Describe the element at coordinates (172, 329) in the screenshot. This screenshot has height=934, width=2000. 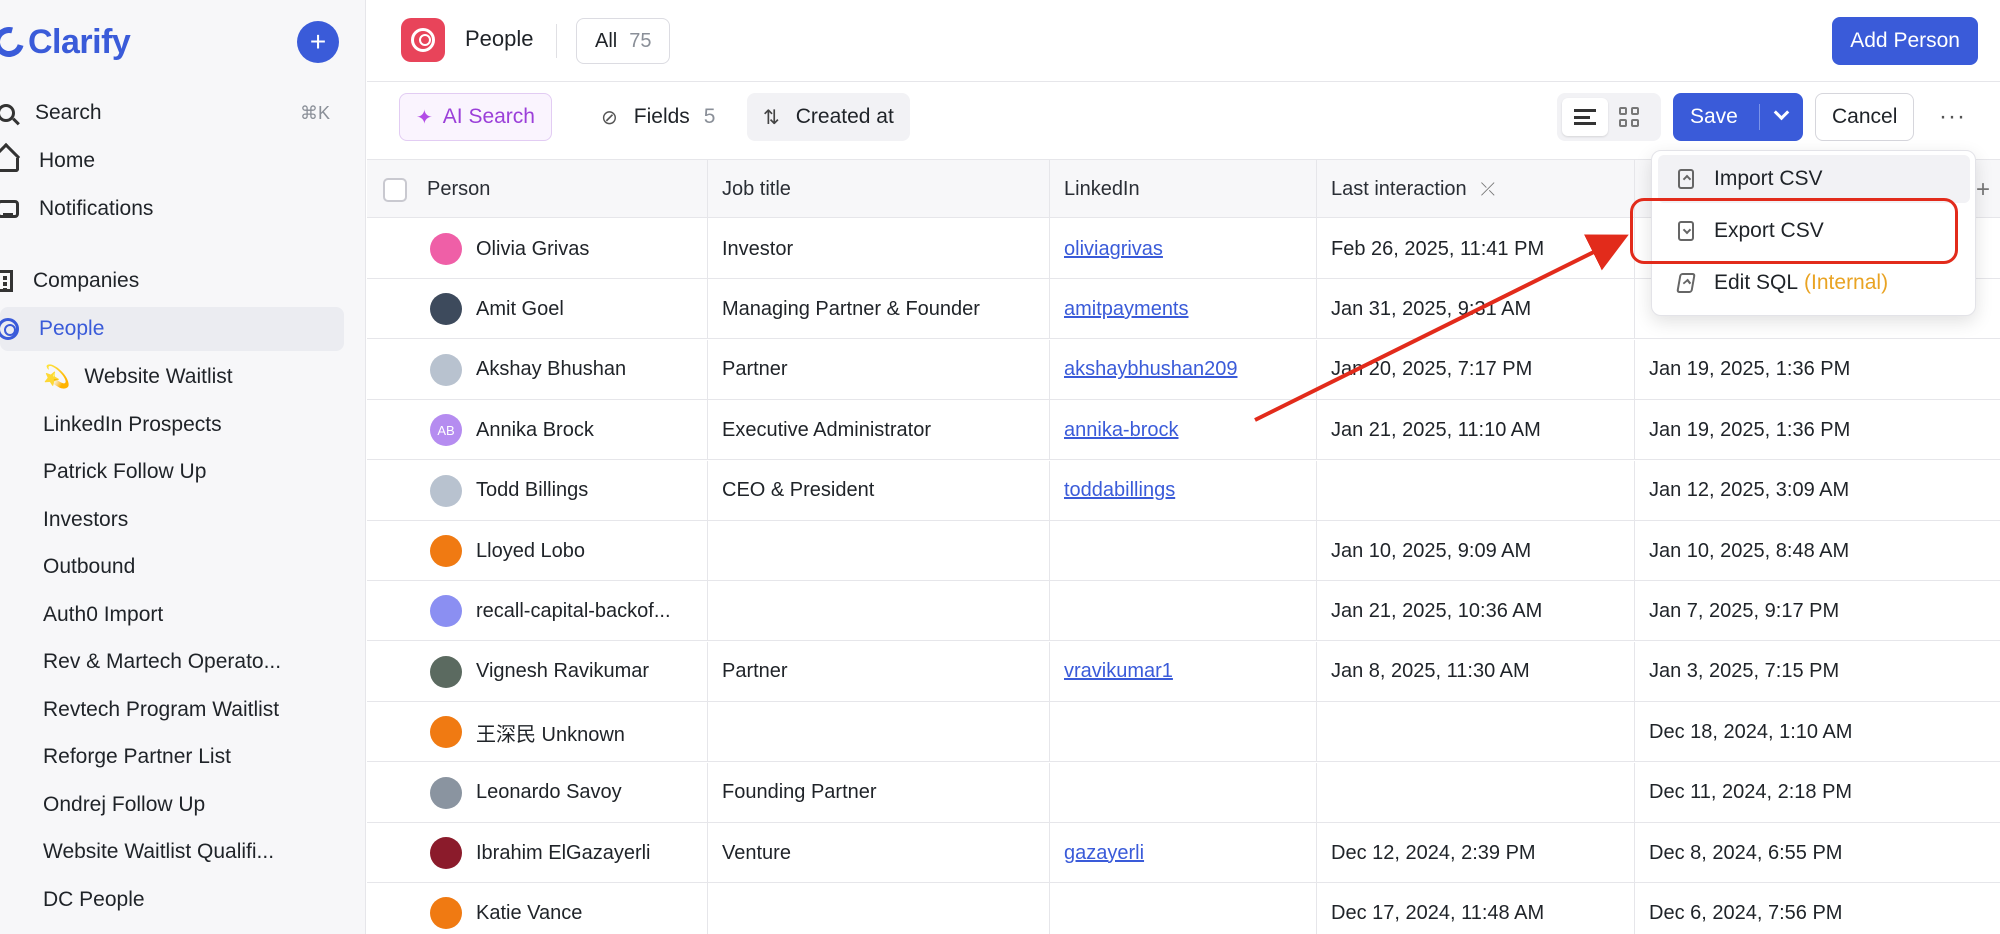
I see `sidebar-item-people: People` at that location.